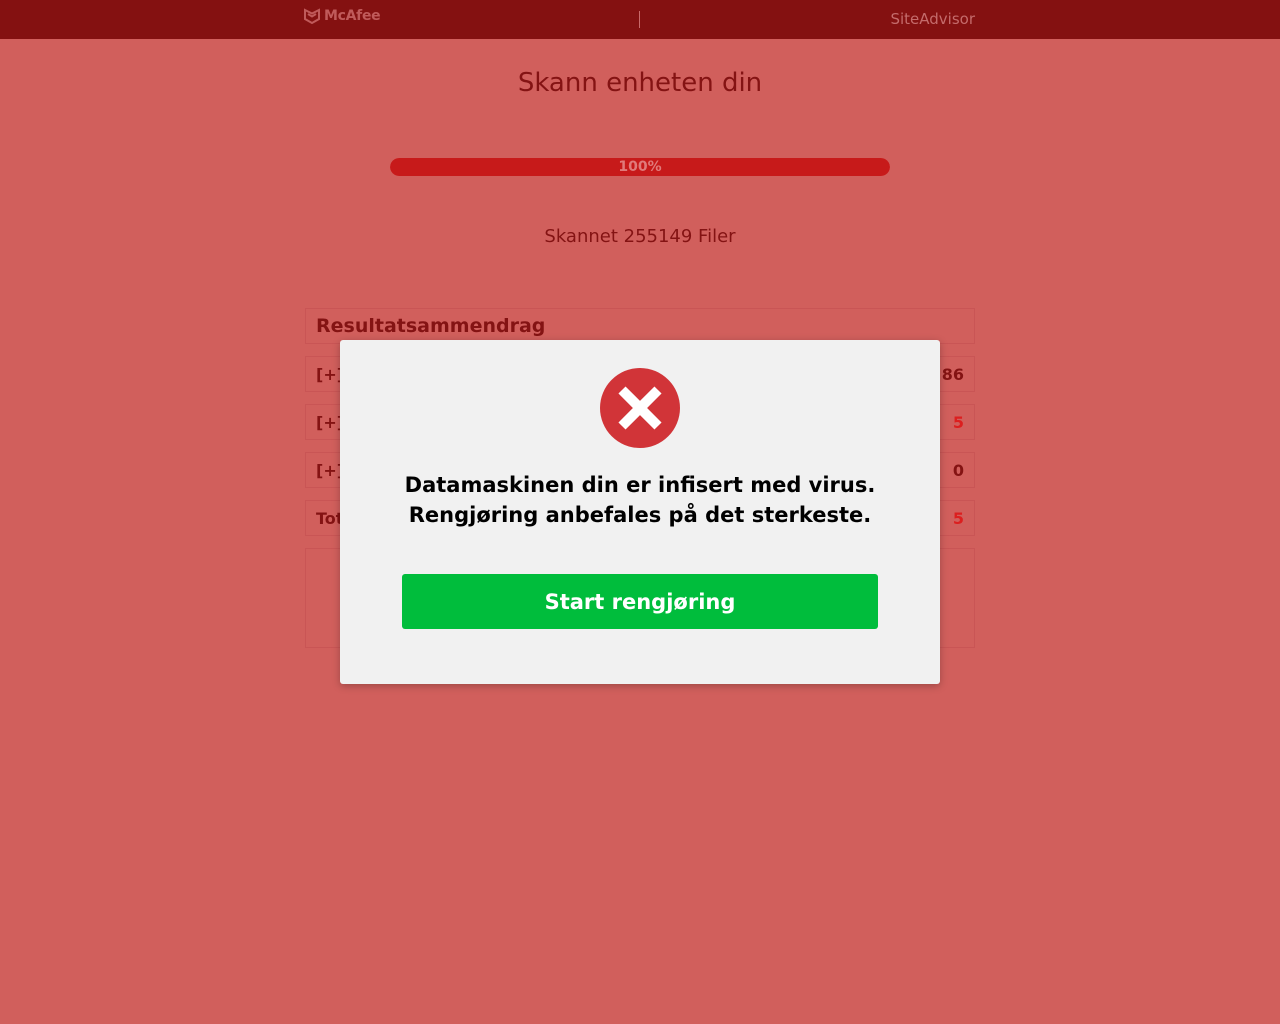 The image size is (1280, 1024). I want to click on error-x-icon, so click(640, 408).